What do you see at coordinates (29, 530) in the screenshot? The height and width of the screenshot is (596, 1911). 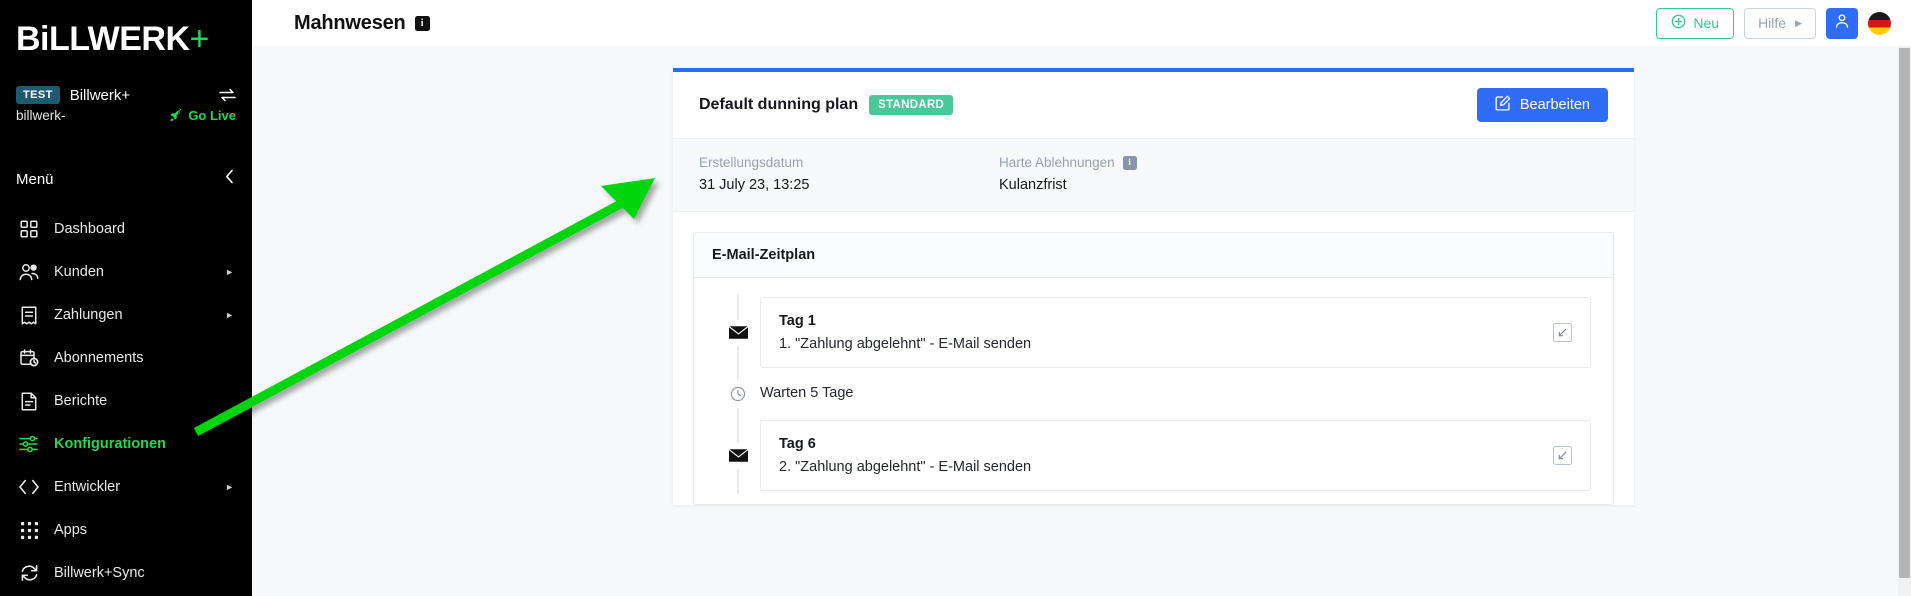 I see `apps-grid-icon` at bounding box center [29, 530].